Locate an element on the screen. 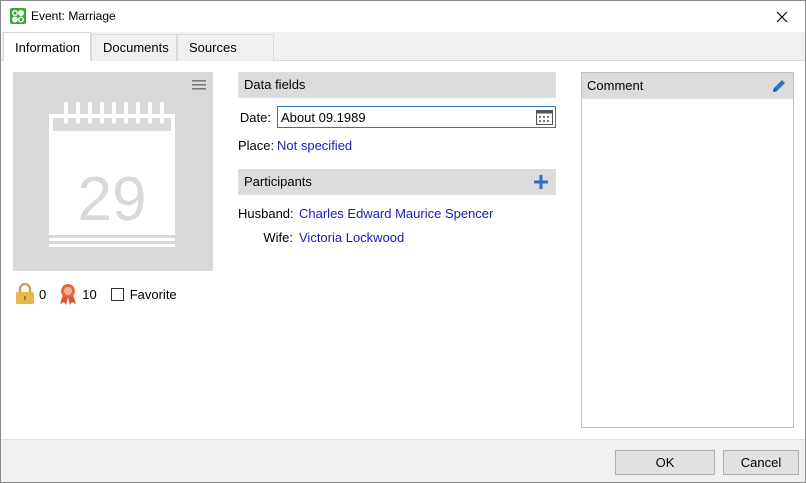  calendar-icon: 29 is located at coordinates (112, 174).